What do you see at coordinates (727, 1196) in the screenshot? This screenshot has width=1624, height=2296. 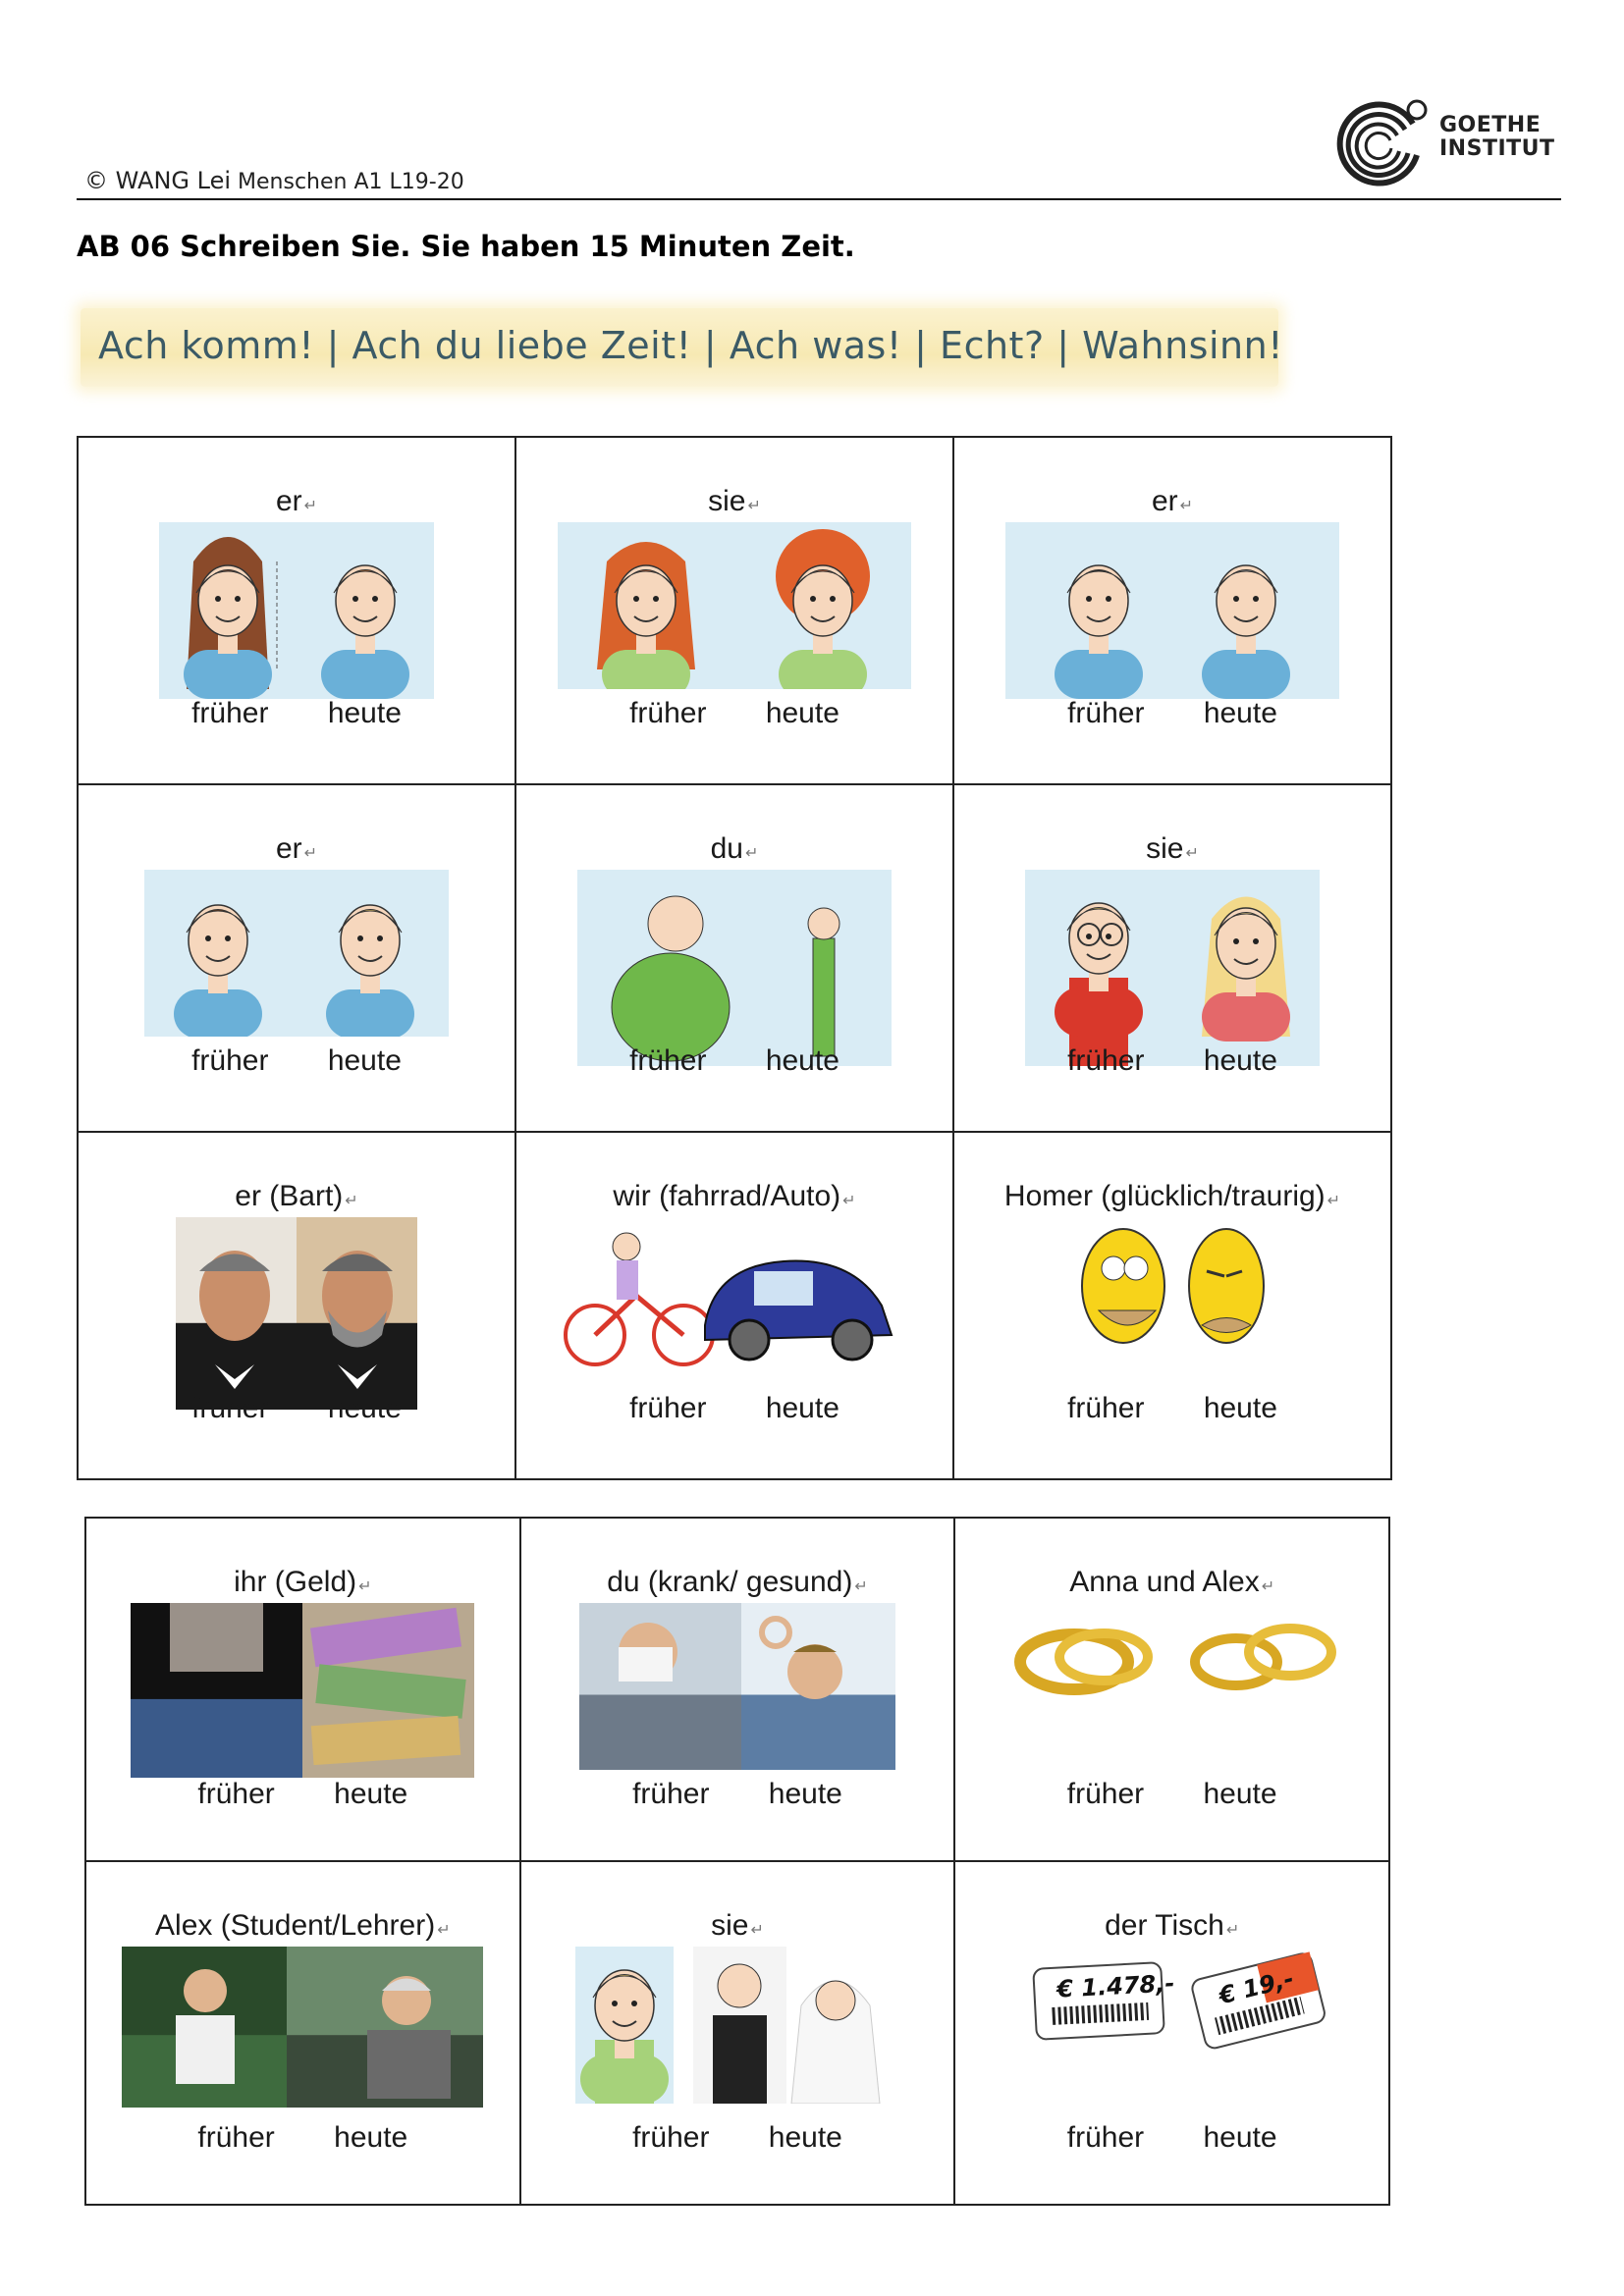 I see `cell-title-text: wir (fahrrad/Auto)` at bounding box center [727, 1196].